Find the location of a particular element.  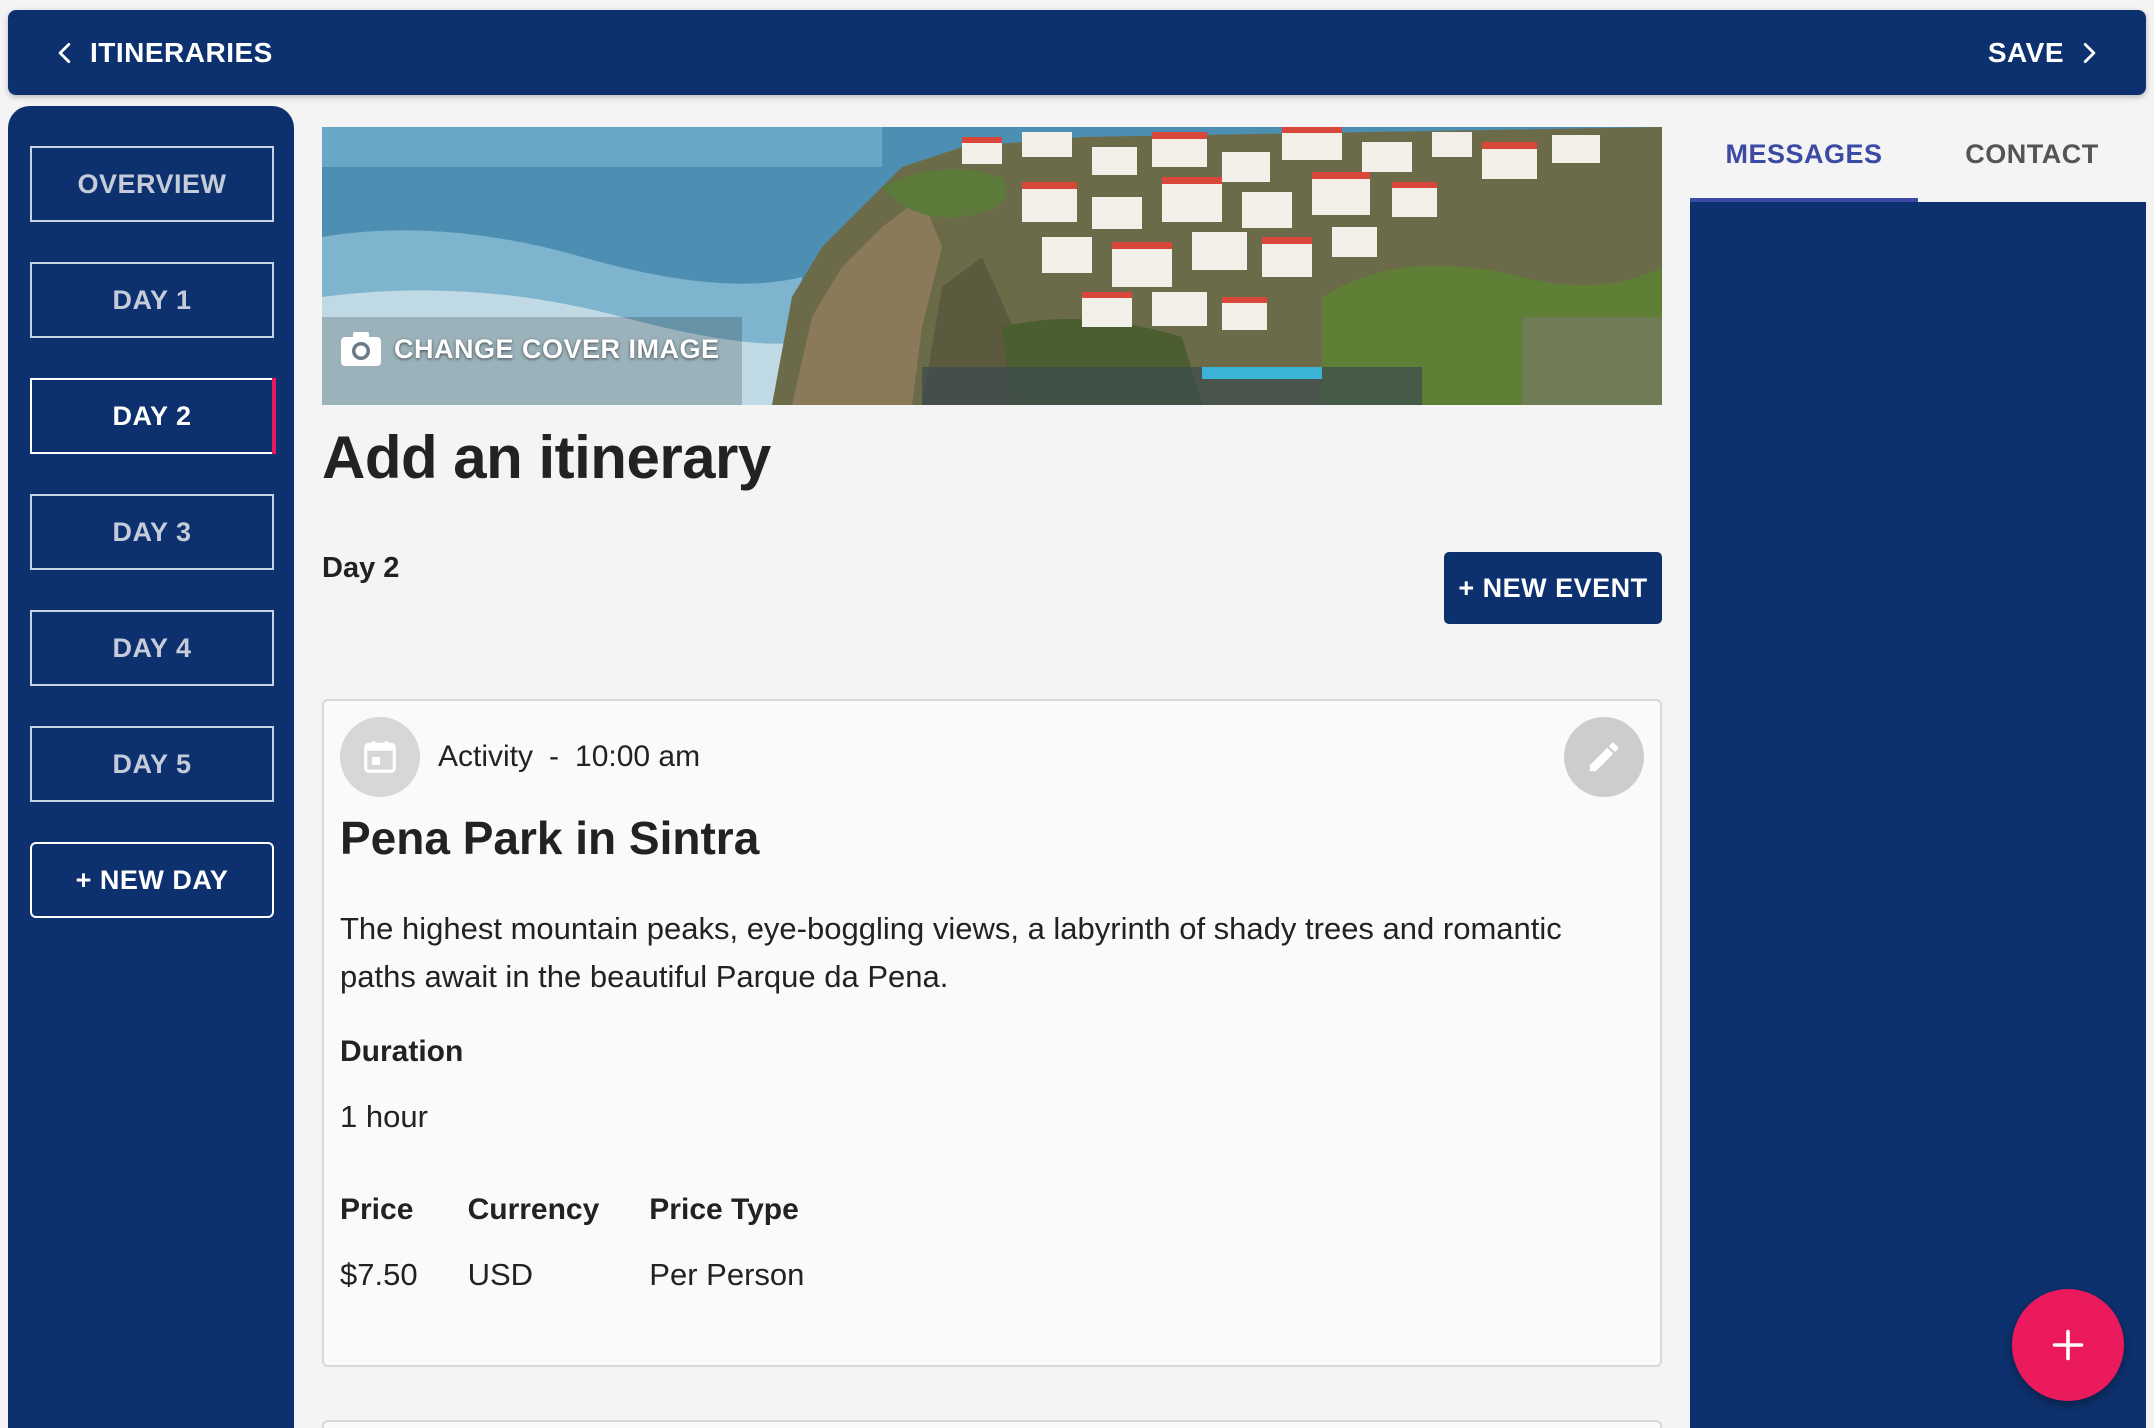

tab-messages: MESSAGES is located at coordinates (1804, 154).